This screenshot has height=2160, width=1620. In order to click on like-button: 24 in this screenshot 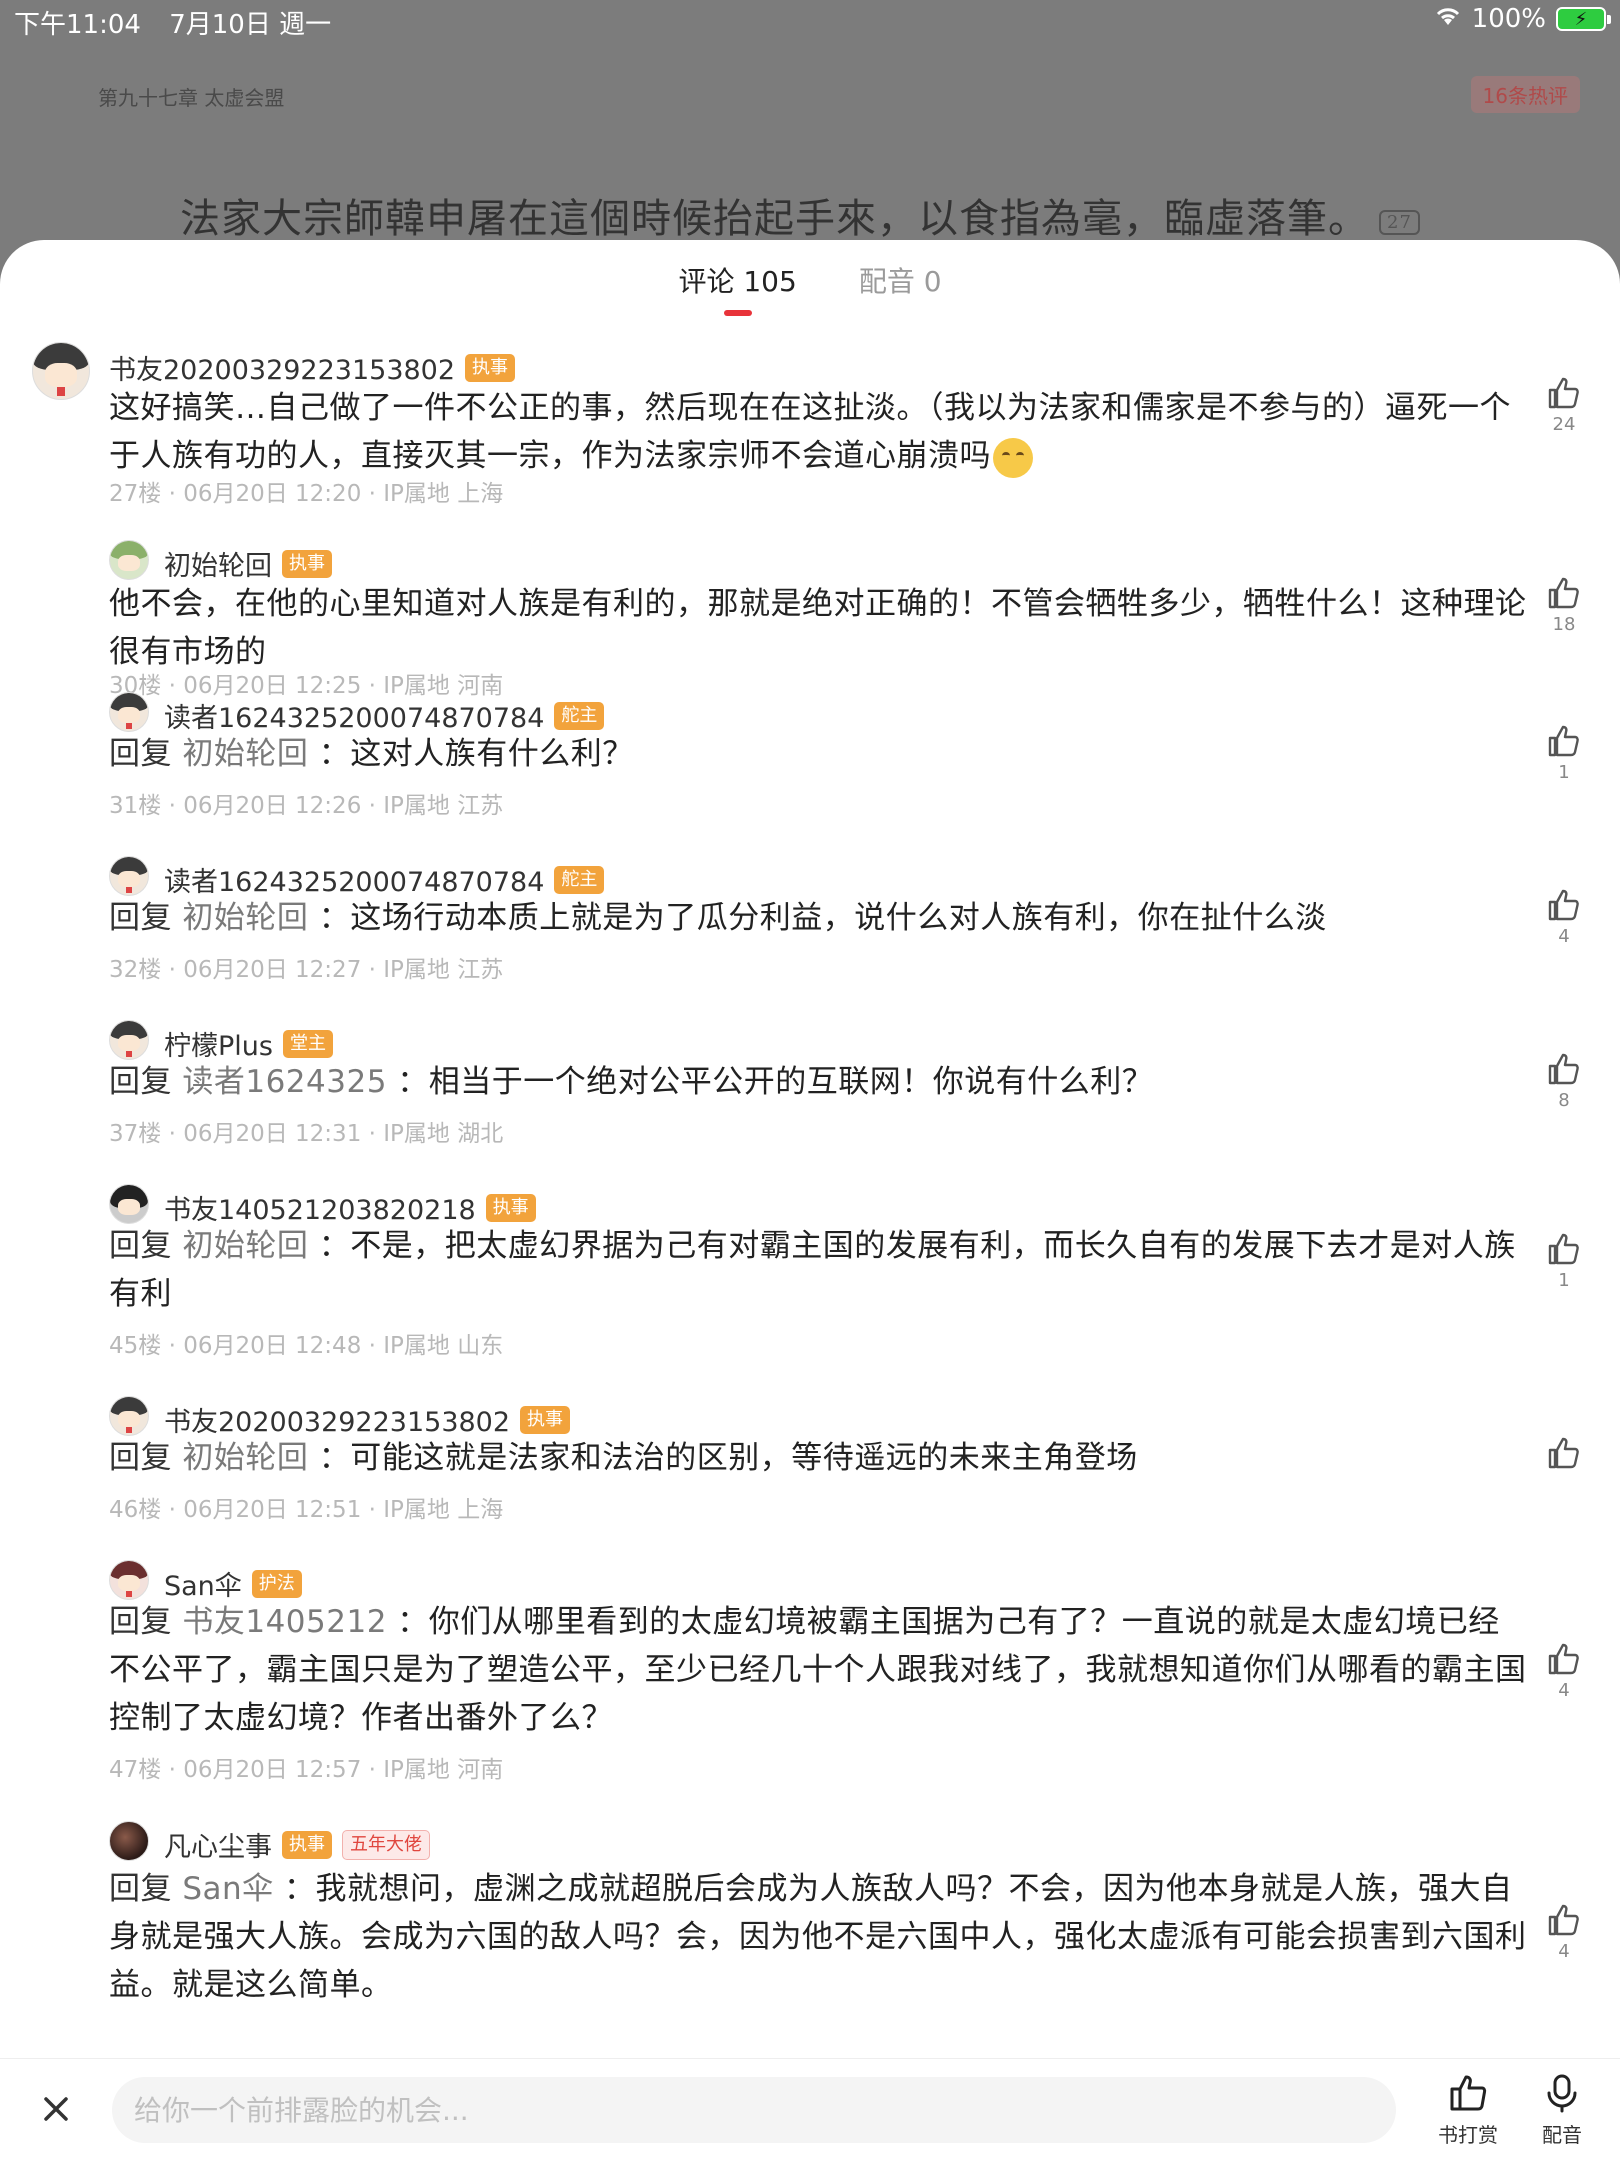, I will do `click(1564, 405)`.